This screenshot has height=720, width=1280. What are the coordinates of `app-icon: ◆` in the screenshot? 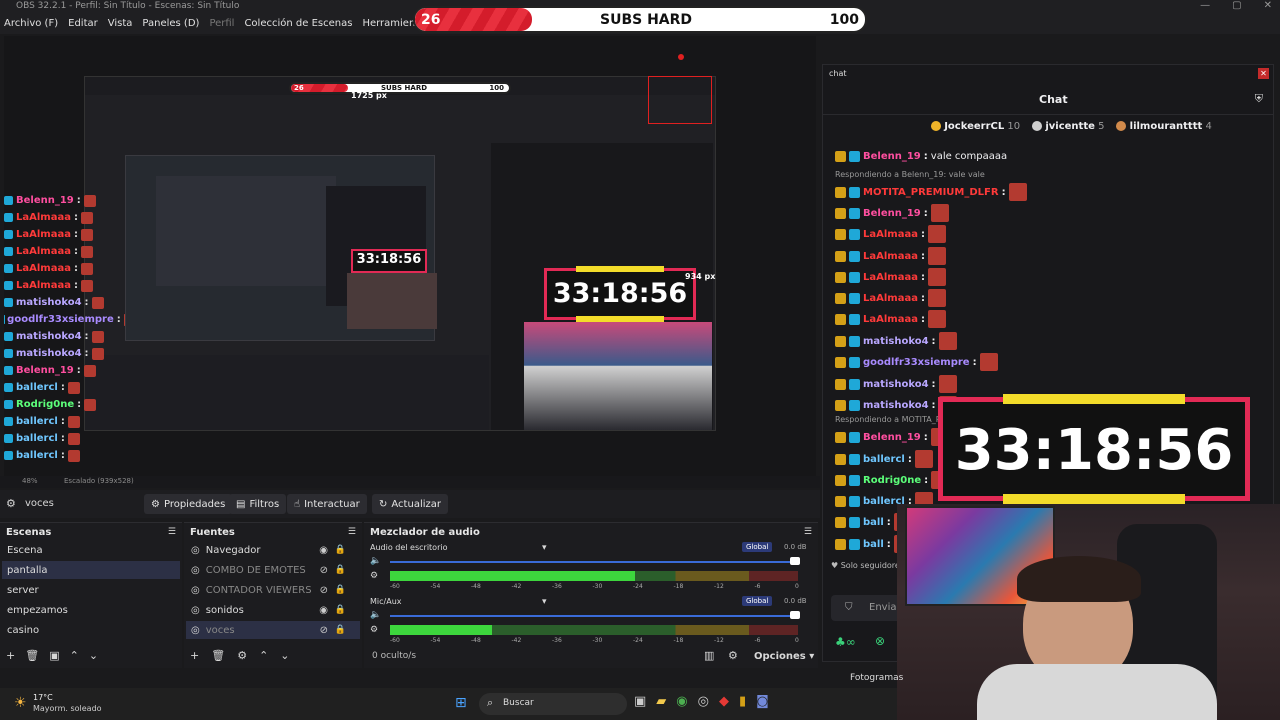 It's located at (724, 701).